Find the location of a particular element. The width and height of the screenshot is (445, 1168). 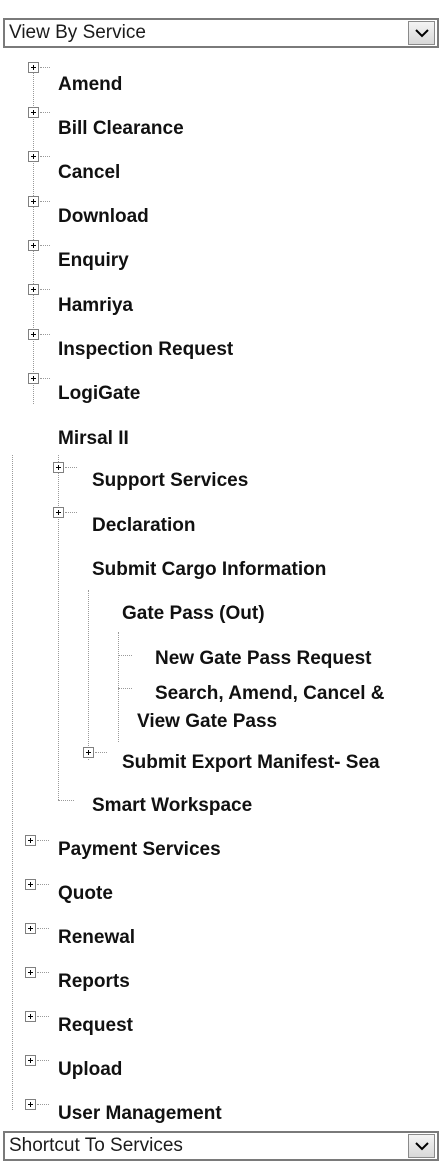

shortcut-to-services-select: Shortcut To Services is located at coordinates (221, 1146).